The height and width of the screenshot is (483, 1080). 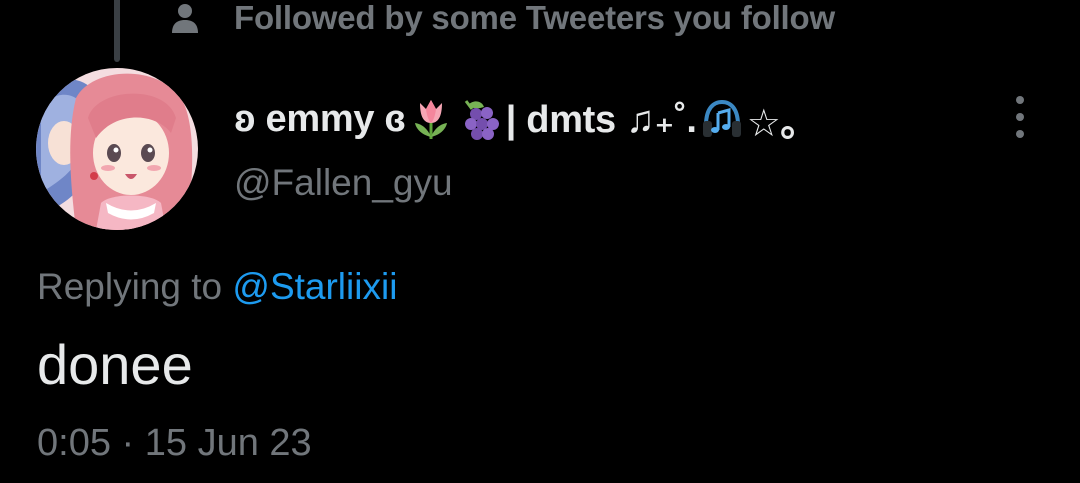 What do you see at coordinates (130, 286) in the screenshot?
I see `replying-to-label: Replying to` at bounding box center [130, 286].